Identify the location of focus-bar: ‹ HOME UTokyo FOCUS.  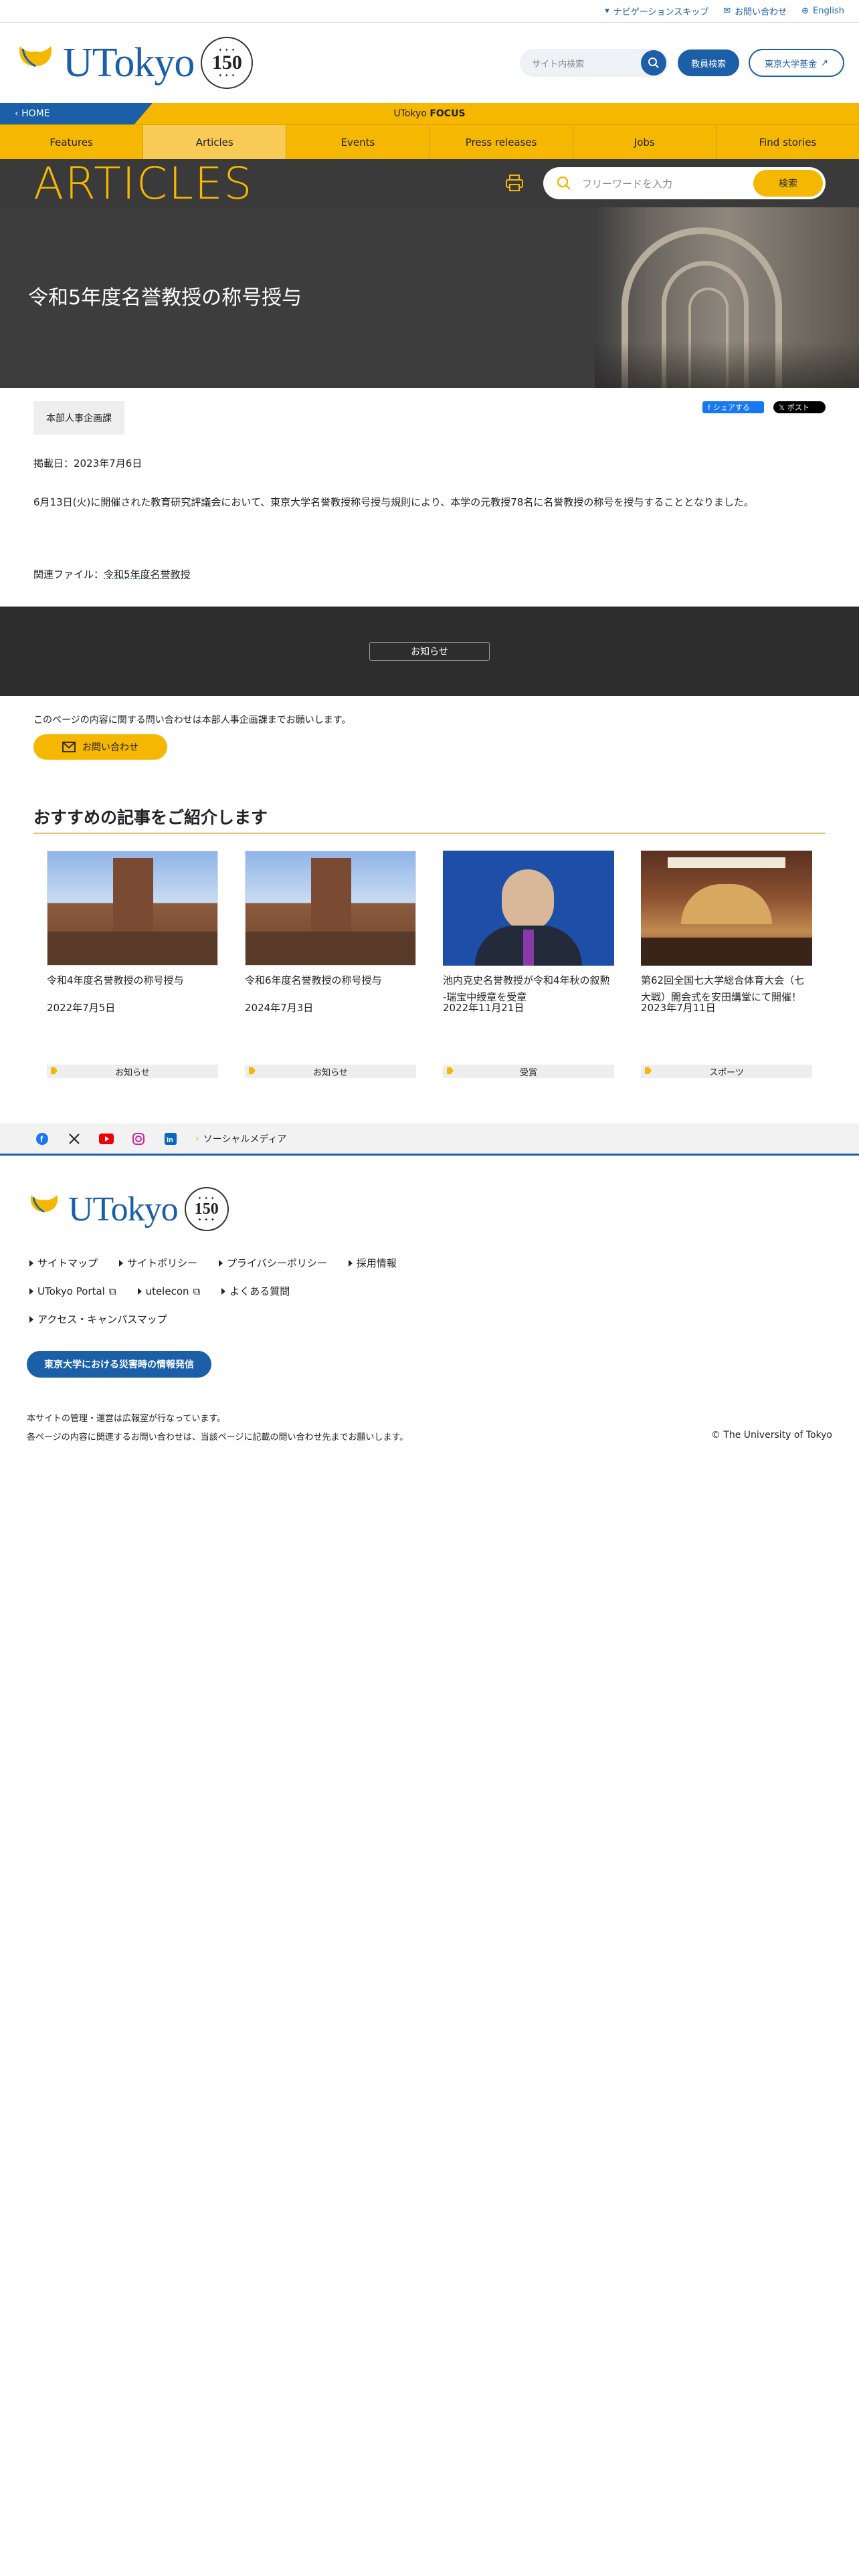
(429, 114).